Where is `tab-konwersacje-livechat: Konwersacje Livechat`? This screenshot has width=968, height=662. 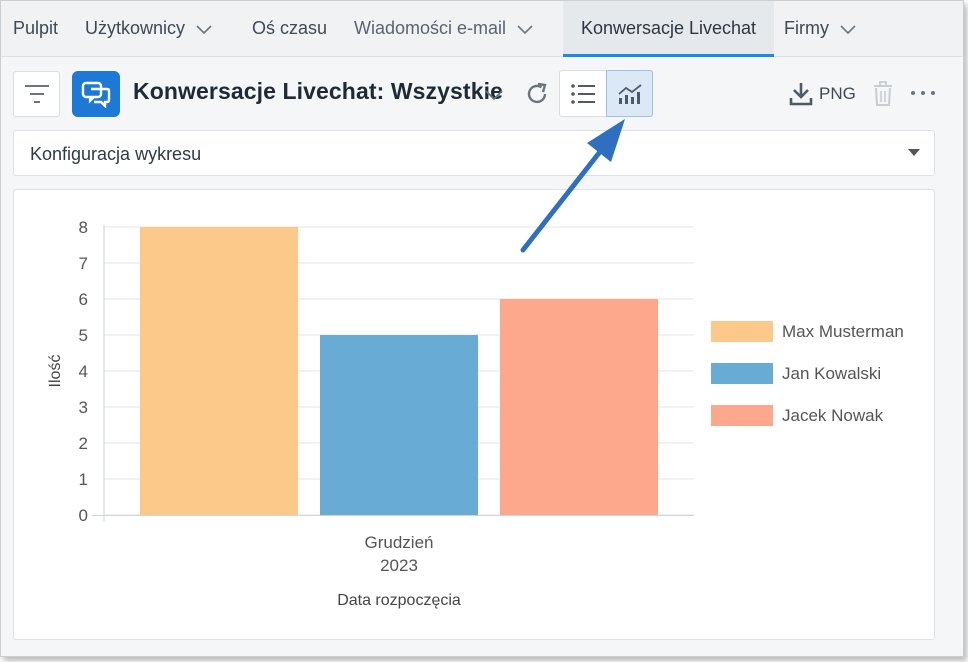
tab-konwersacje-livechat: Konwersacje Livechat is located at coordinates (668, 29).